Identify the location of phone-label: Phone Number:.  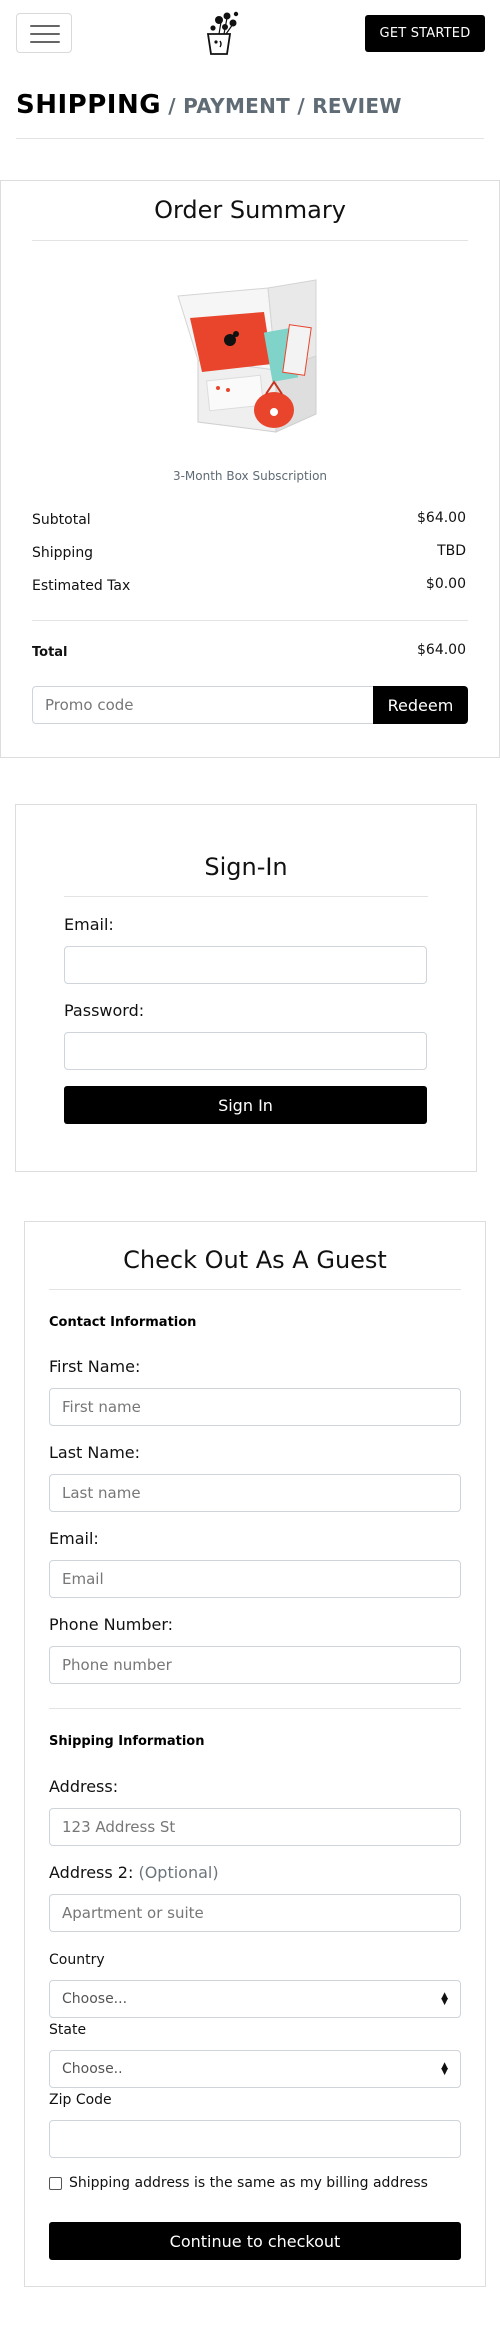
(111, 1624).